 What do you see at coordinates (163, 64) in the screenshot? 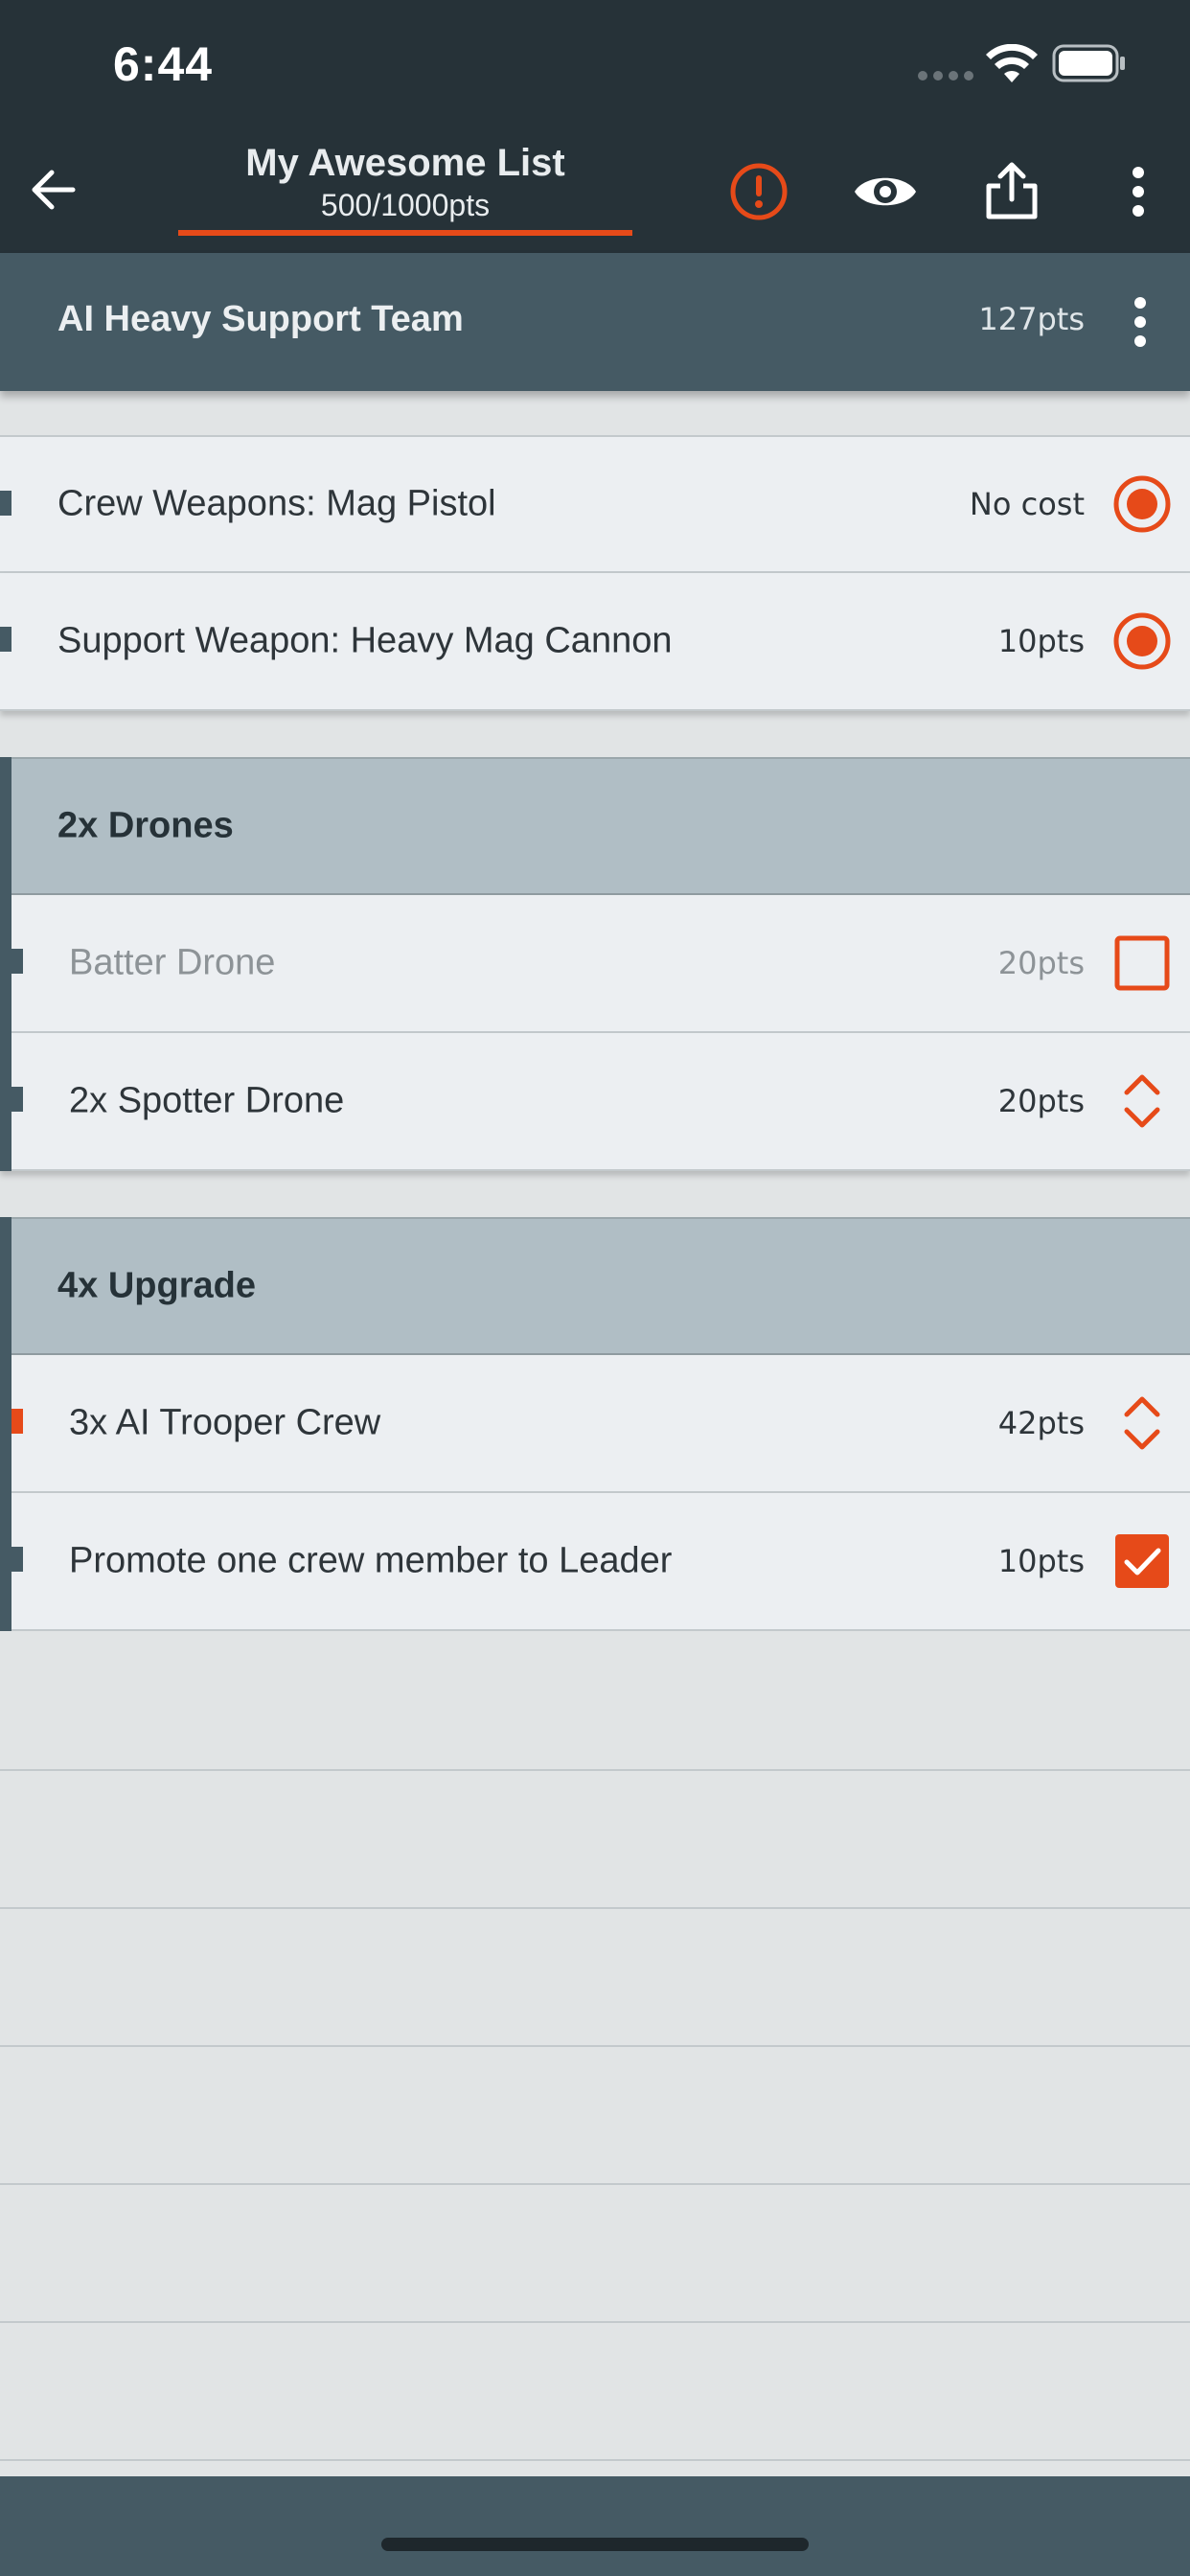
I see `status-time: 6:44` at bounding box center [163, 64].